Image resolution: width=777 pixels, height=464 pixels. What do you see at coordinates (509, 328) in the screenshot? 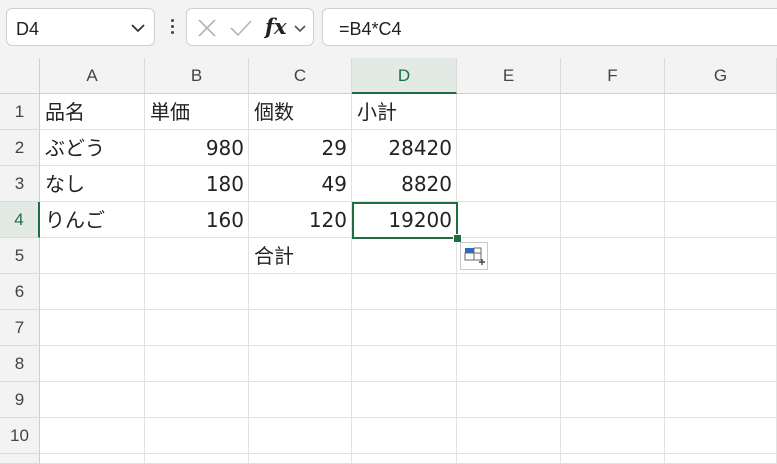
I see `cell-e7` at bounding box center [509, 328].